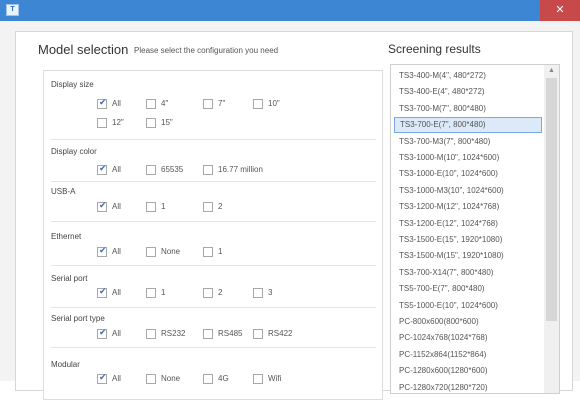 The height and width of the screenshot is (400, 580). I want to click on result-item: TS3-1000-M3(10", 1024*600), so click(468, 191).